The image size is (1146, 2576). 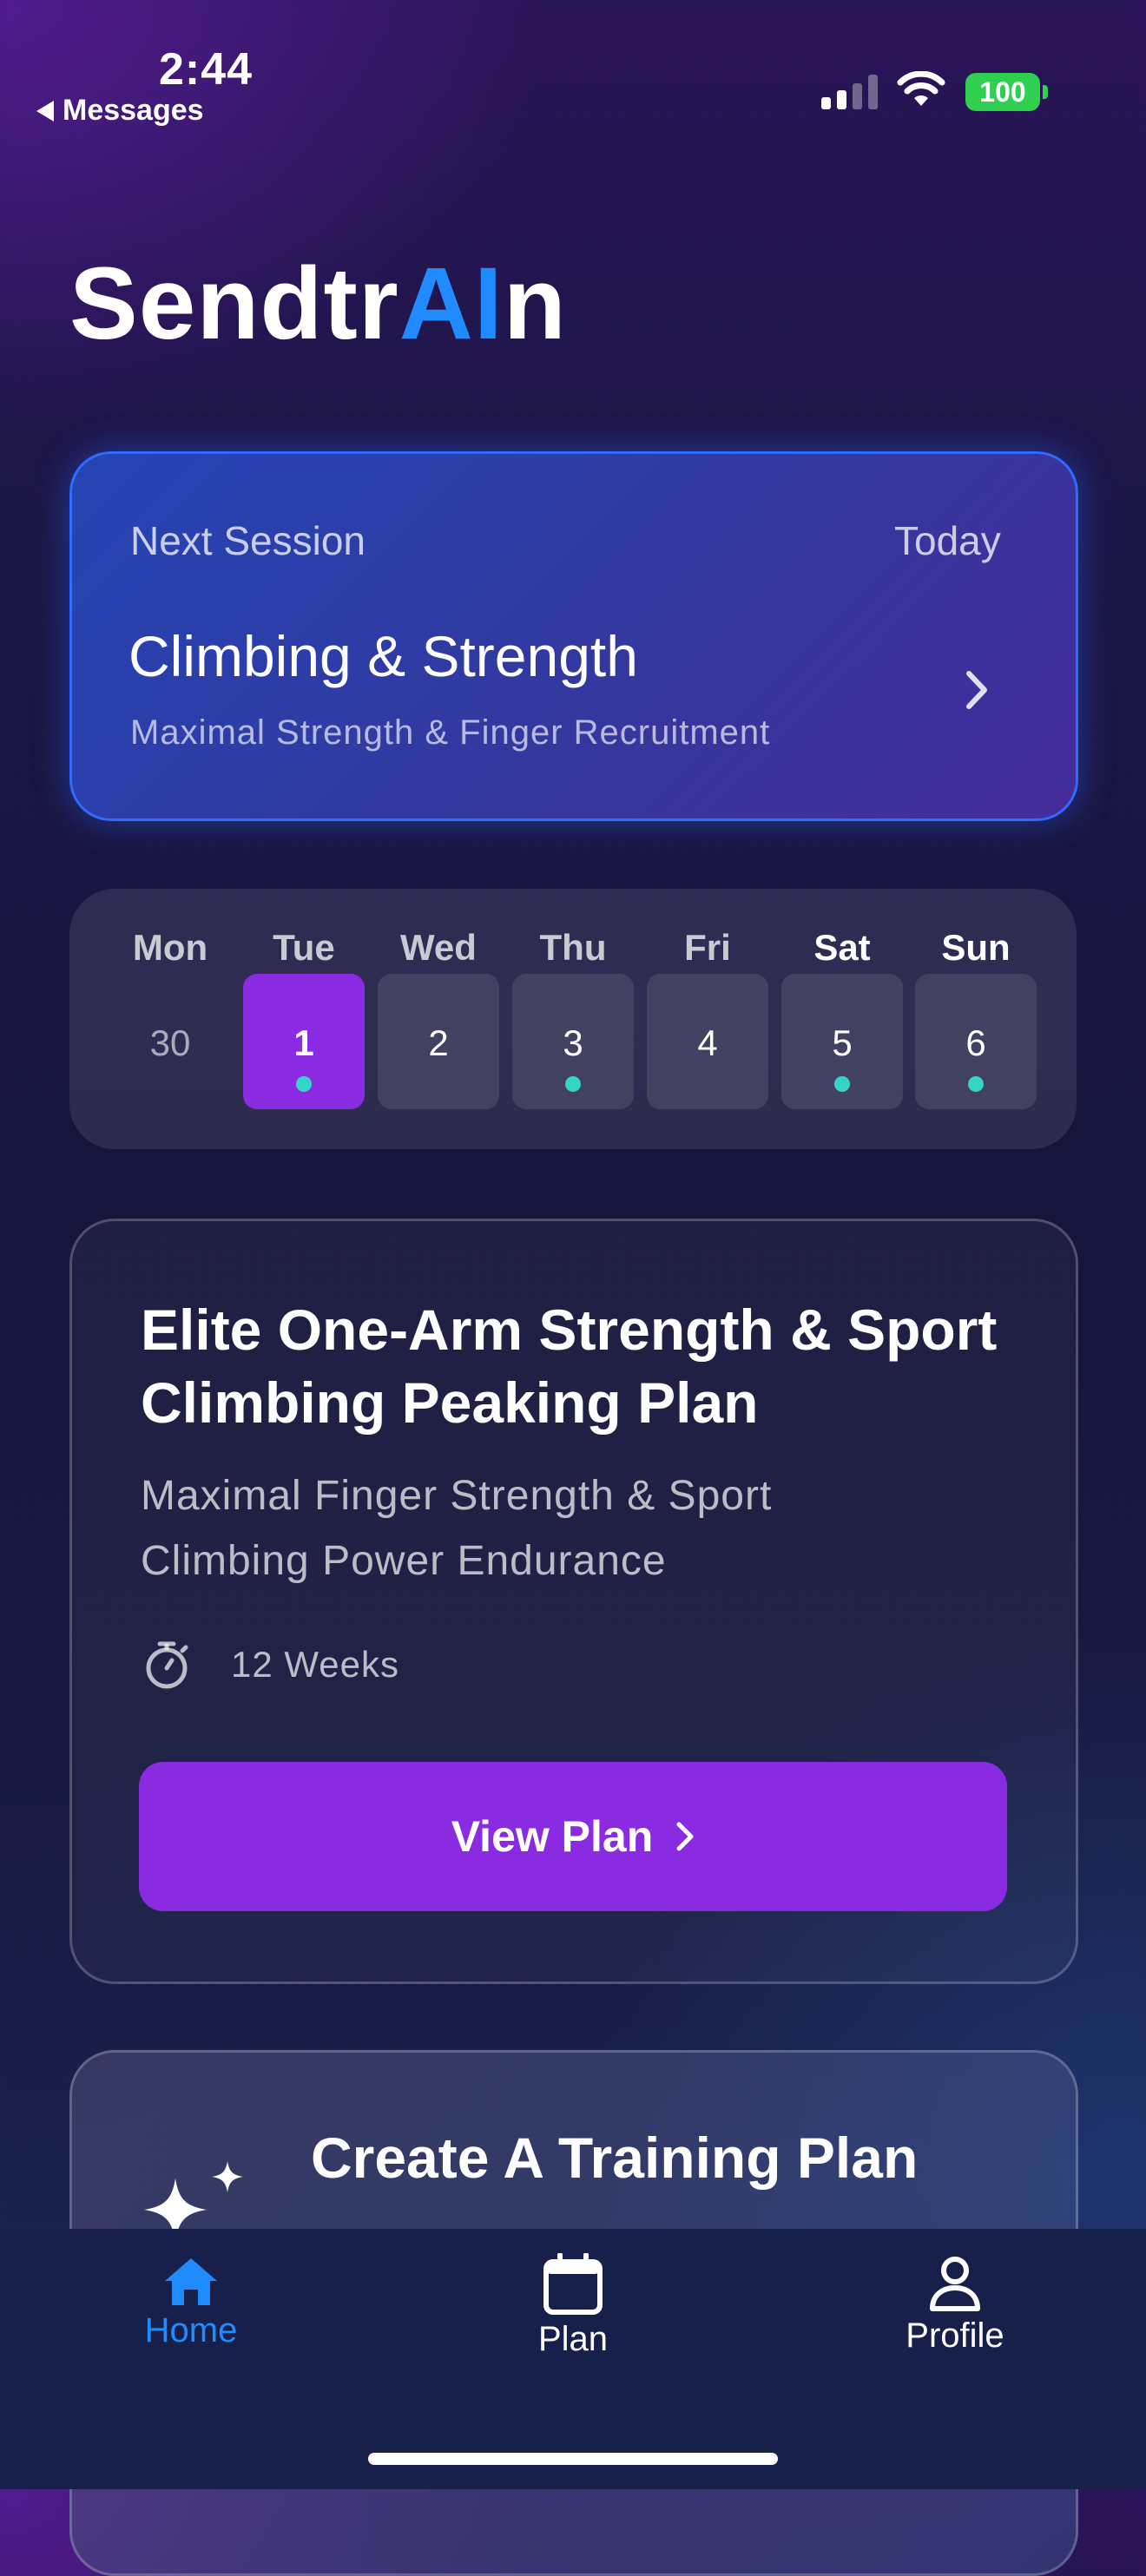 What do you see at coordinates (191, 2281) in the screenshot?
I see `home-icon` at bounding box center [191, 2281].